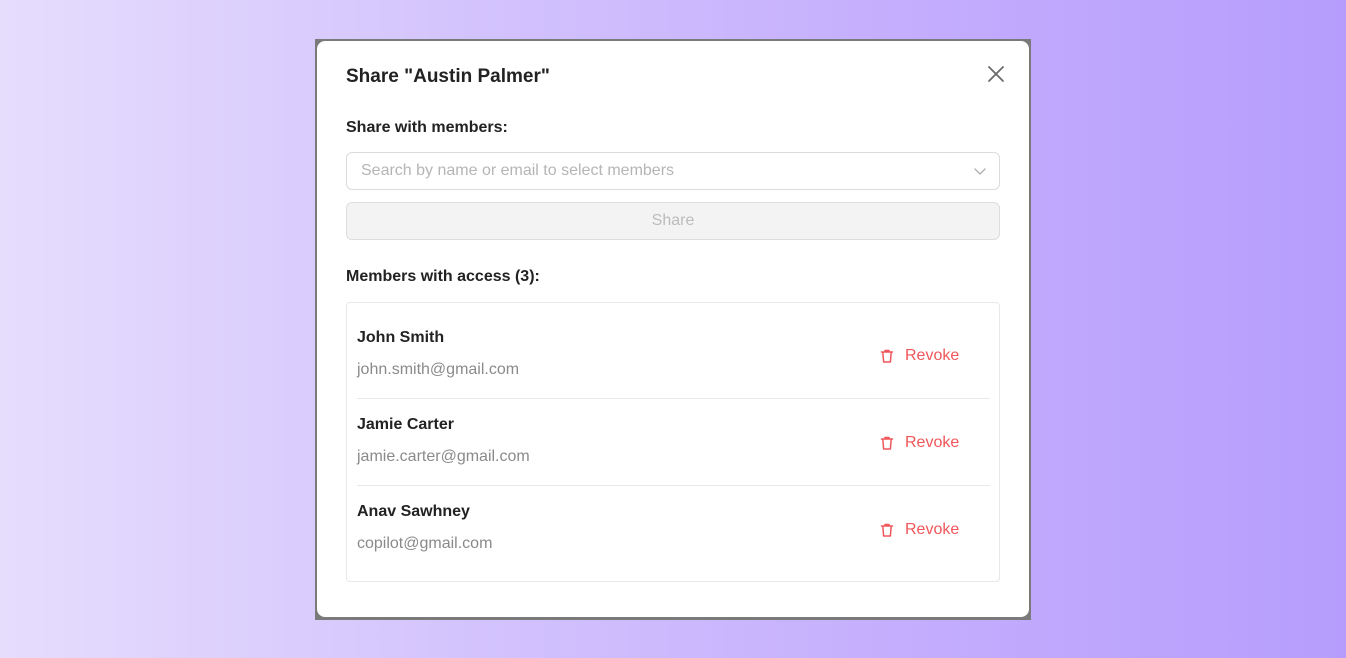  I want to click on member-email: john.smith@gmail.com, so click(438, 369).